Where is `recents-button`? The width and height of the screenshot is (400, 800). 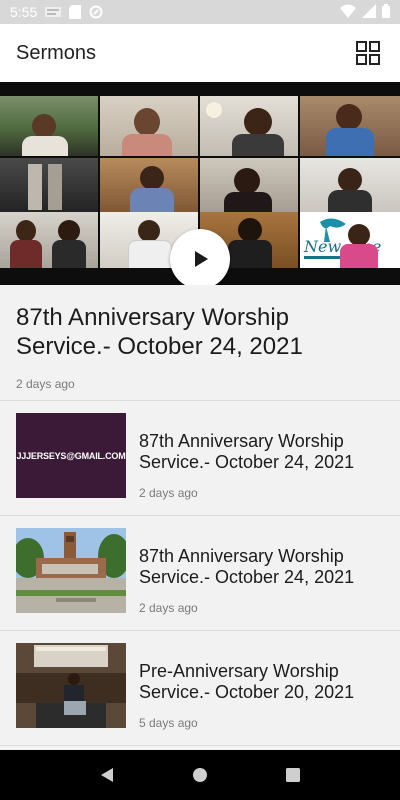 recents-button is located at coordinates (293, 775).